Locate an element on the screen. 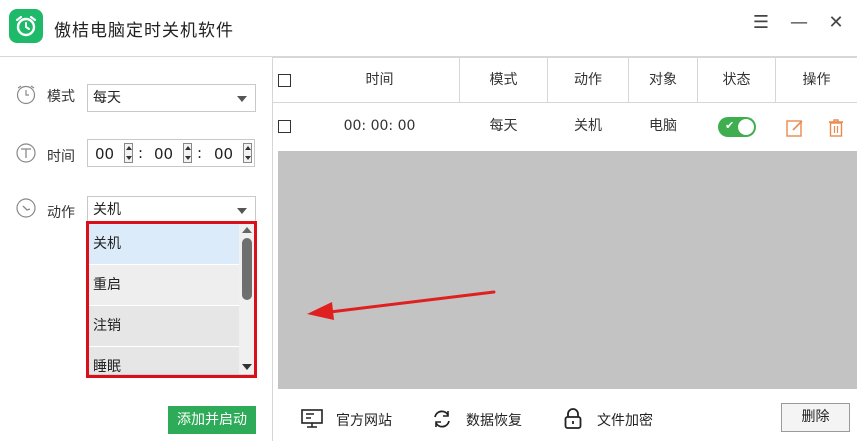 The height and width of the screenshot is (441, 857). column-header-operations: 操作 is located at coordinates (816, 80).